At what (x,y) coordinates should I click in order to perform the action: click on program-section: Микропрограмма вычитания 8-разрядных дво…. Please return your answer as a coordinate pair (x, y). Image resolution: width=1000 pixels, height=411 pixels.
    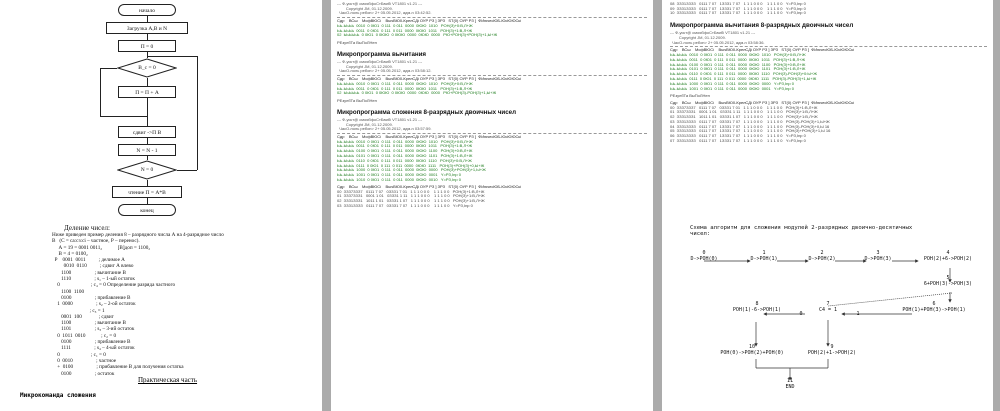
    Looking at the image, I should click on (828, 82).